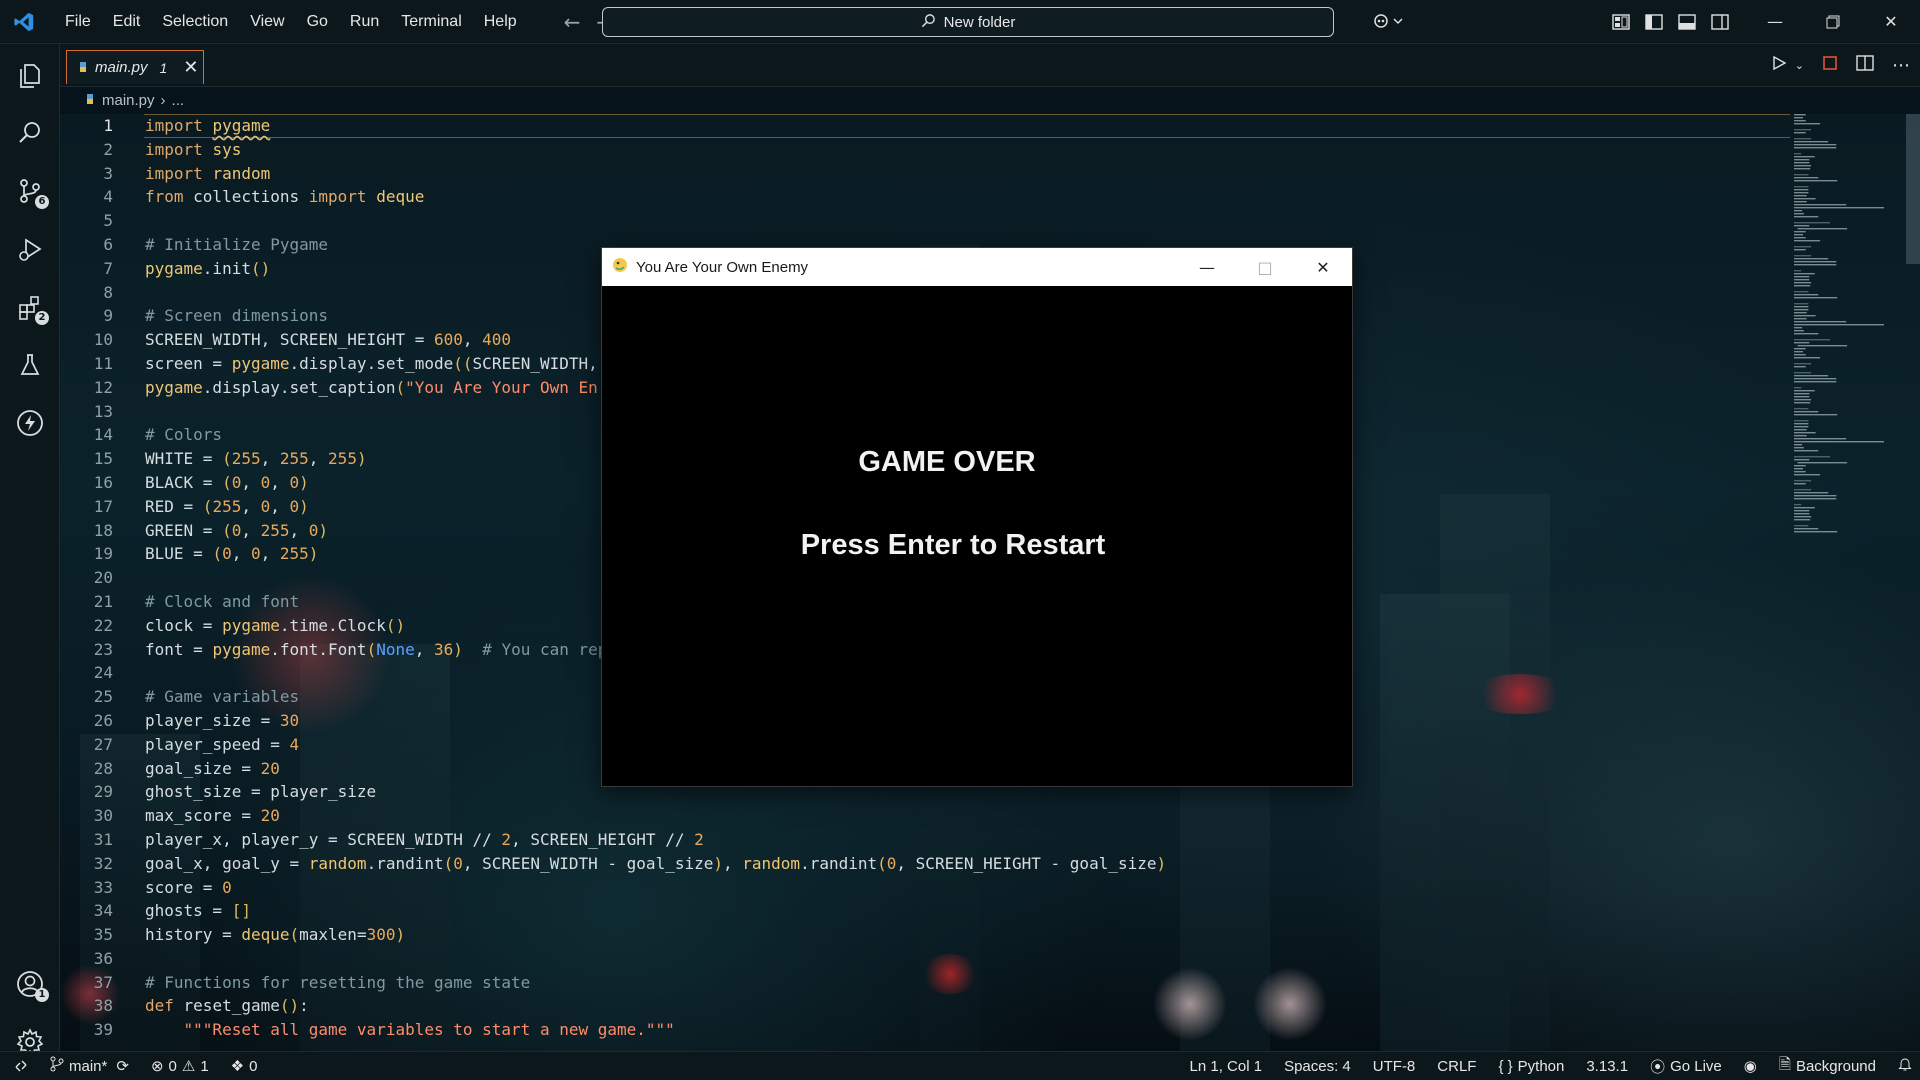 This screenshot has height=1080, width=1920. I want to click on menu-run: Run, so click(364, 21).